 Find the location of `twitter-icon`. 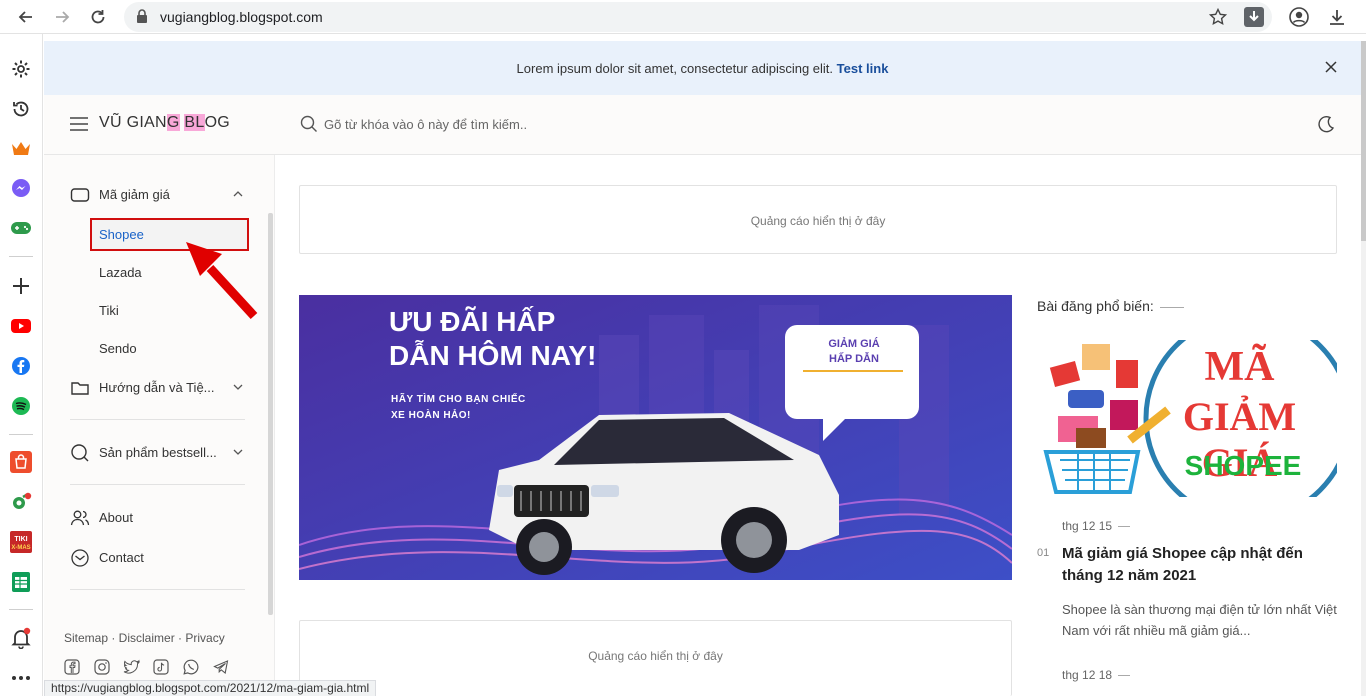

twitter-icon is located at coordinates (132, 667).